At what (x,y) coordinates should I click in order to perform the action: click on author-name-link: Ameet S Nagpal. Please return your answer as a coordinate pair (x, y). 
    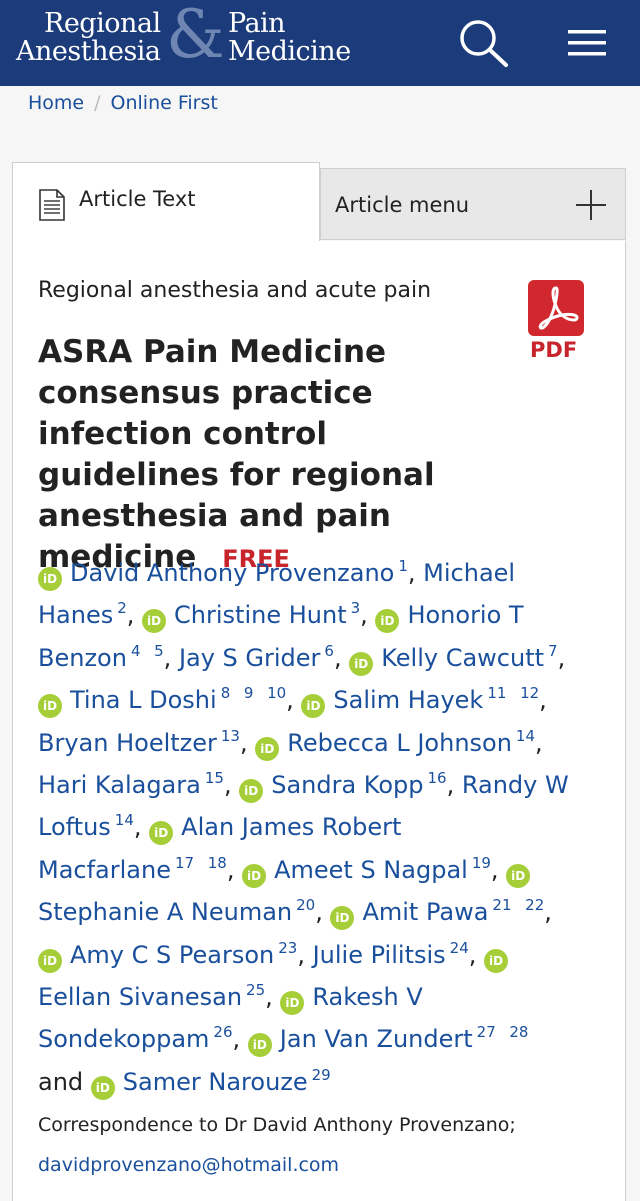
    Looking at the image, I should click on (371, 870).